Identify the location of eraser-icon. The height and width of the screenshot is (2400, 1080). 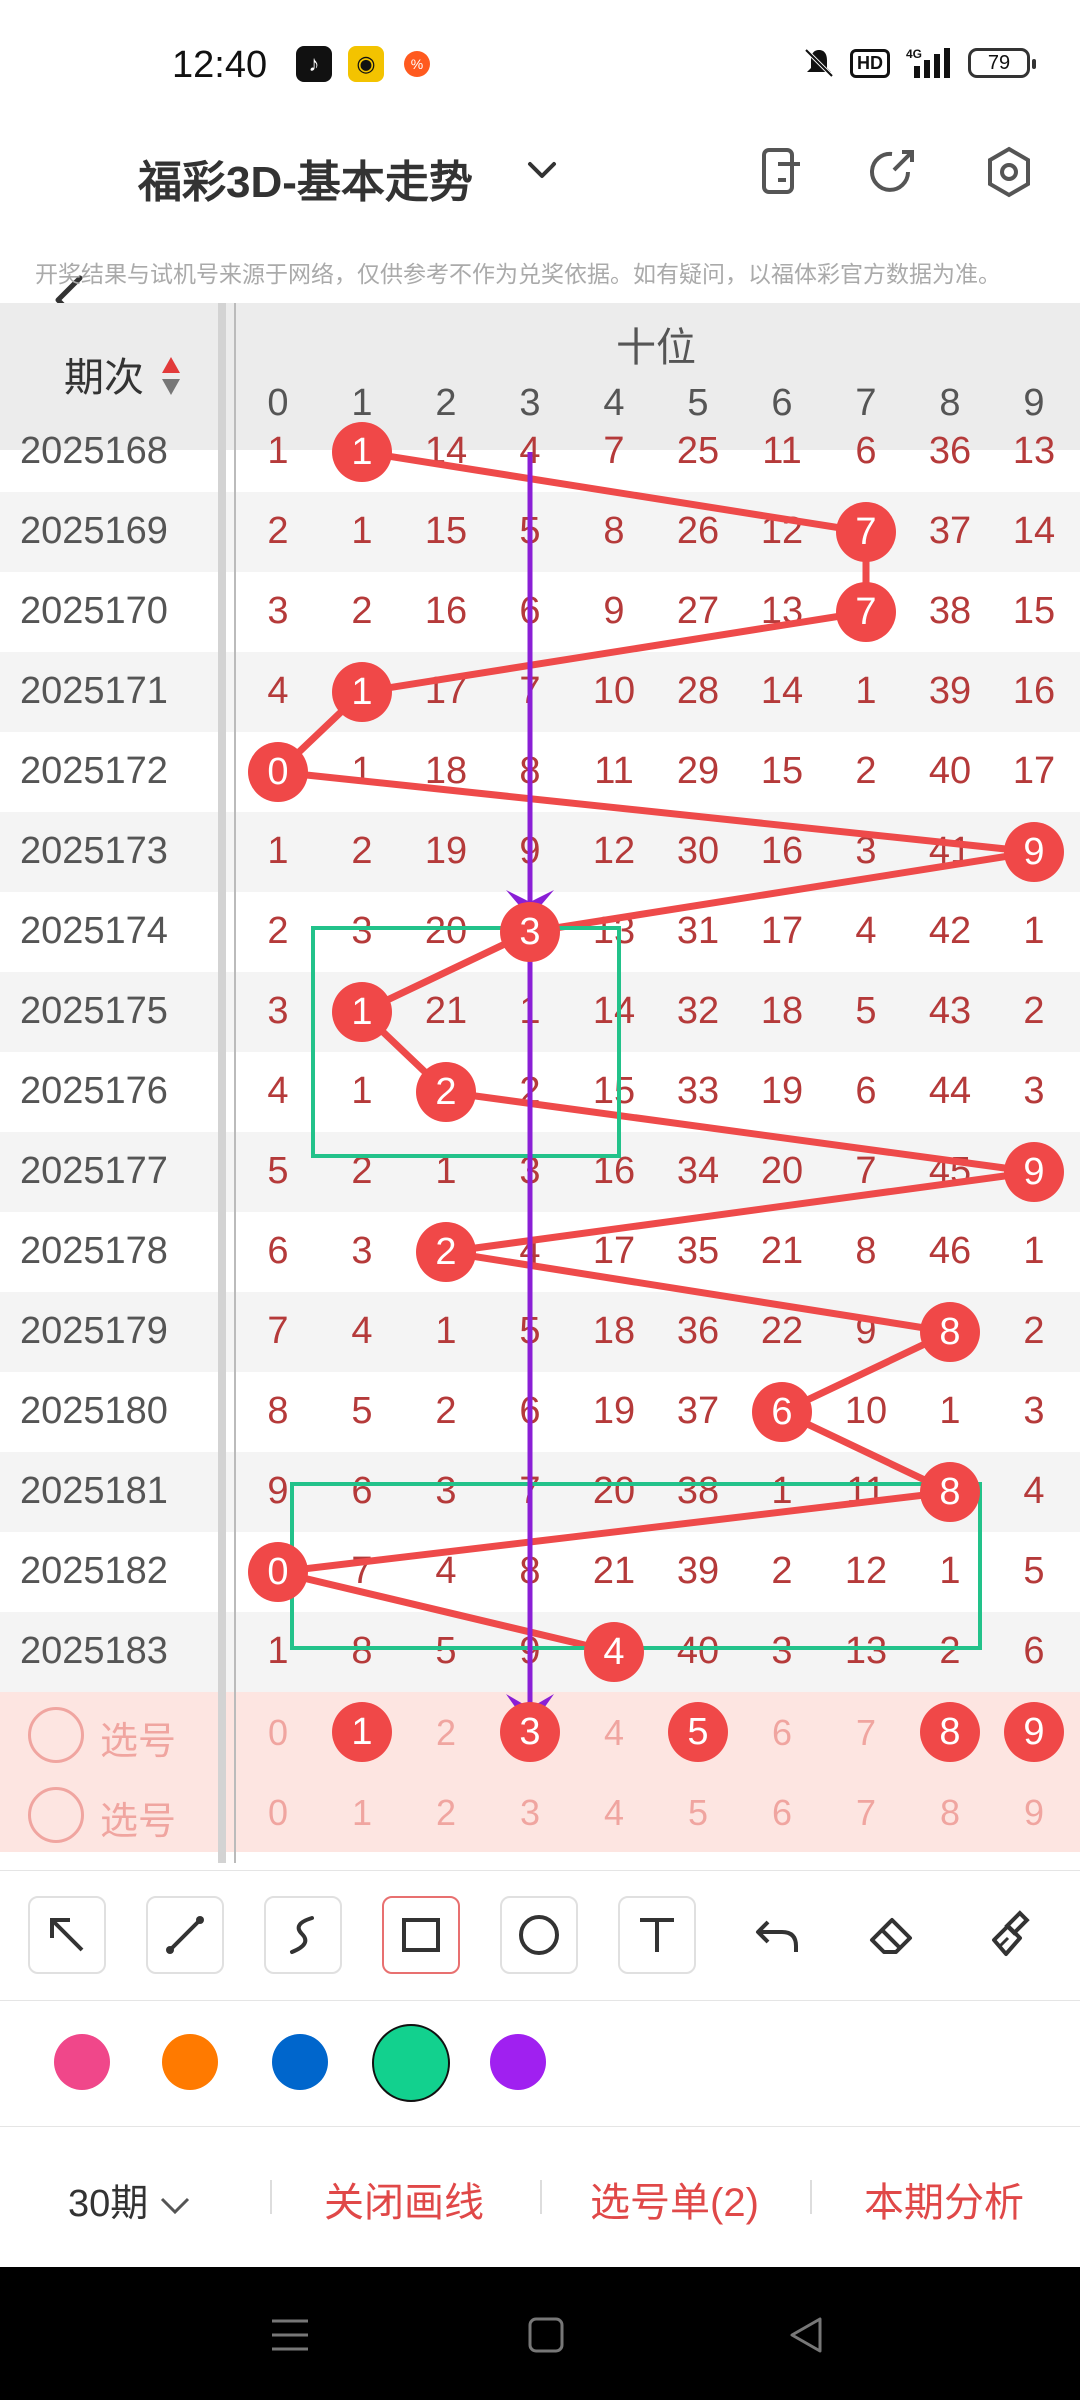
(891, 1936).